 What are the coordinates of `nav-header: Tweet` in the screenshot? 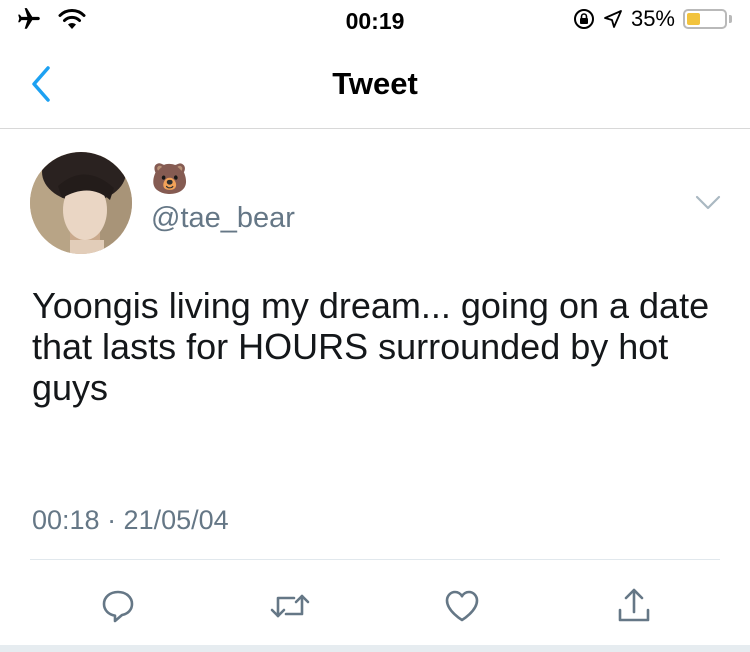 It's located at (375, 84).